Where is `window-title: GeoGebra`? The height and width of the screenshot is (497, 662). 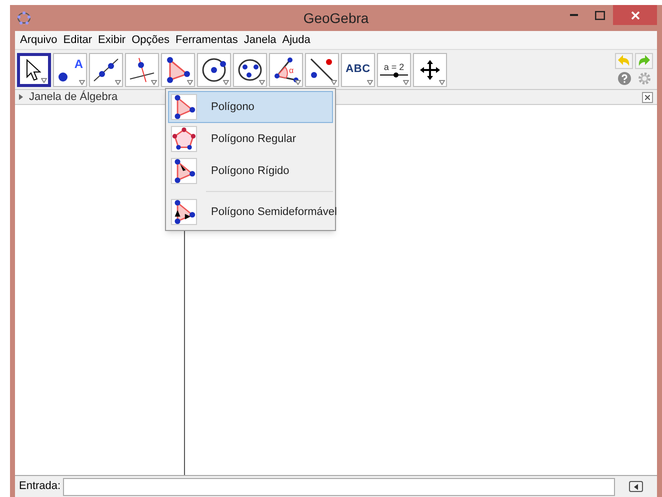 window-title: GeoGebra is located at coordinates (336, 18).